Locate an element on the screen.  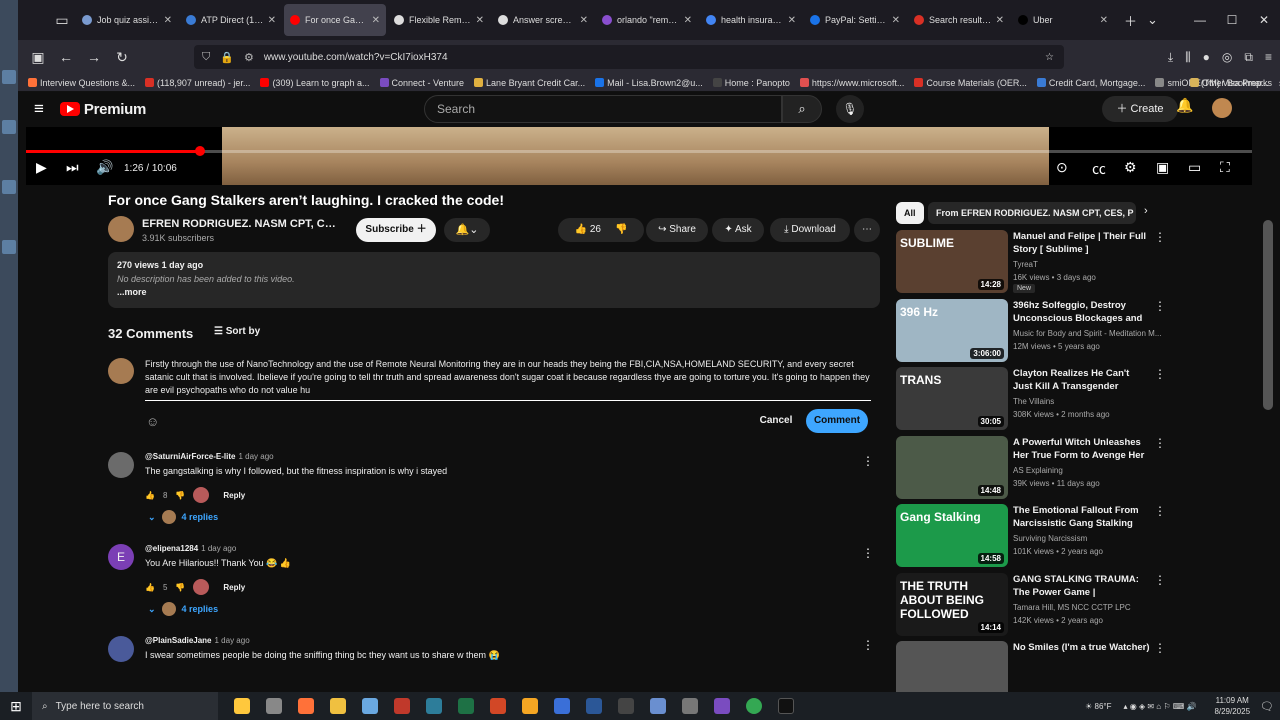
fullscreen-icon: ⛶ is located at coordinates (1225, 167).